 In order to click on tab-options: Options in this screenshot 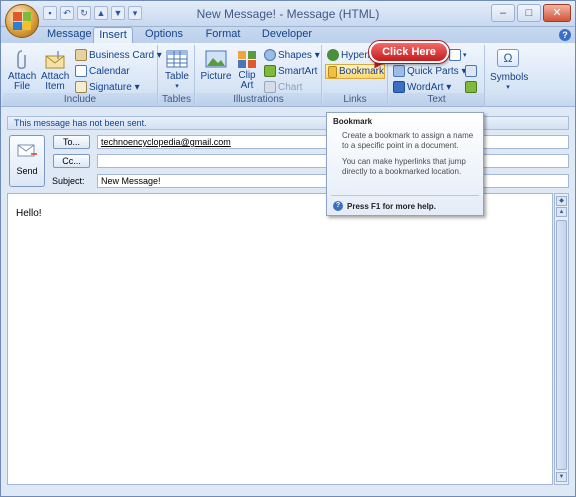, I will do `click(164, 35)`.